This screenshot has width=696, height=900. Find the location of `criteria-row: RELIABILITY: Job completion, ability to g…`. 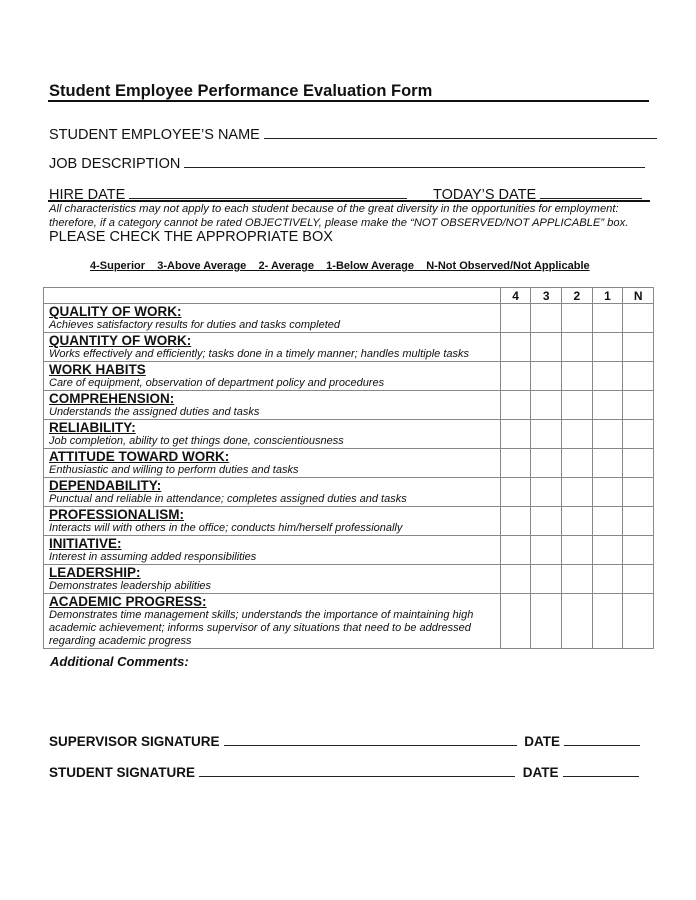

criteria-row: RELIABILITY: Job completion, ability to g… is located at coordinates (348, 434).